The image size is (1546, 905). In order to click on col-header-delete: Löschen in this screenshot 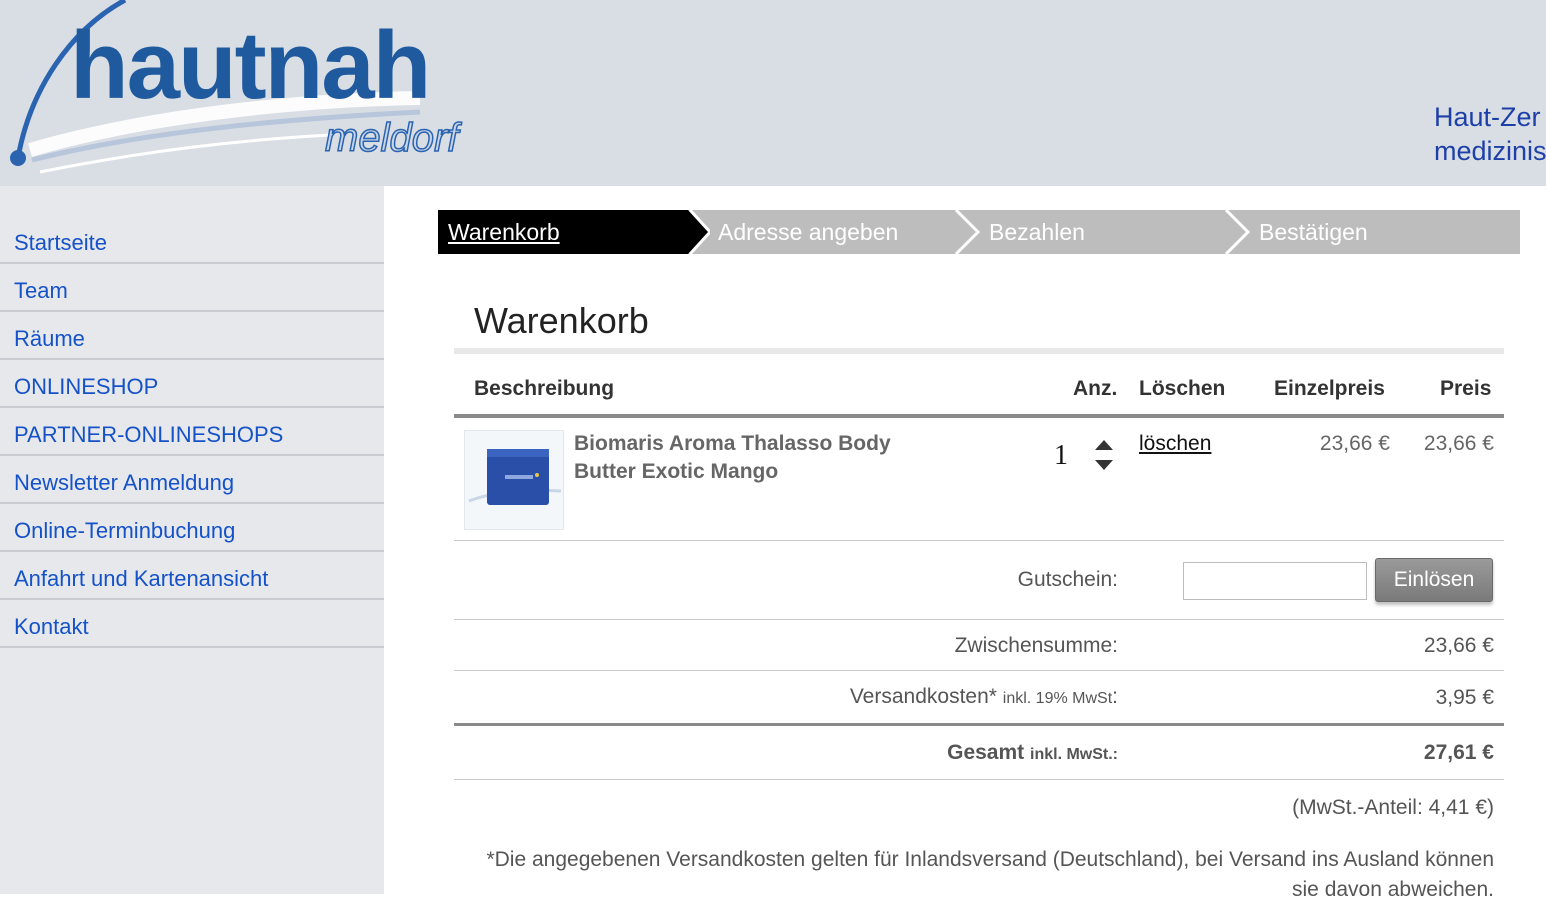, I will do `click(1182, 388)`.